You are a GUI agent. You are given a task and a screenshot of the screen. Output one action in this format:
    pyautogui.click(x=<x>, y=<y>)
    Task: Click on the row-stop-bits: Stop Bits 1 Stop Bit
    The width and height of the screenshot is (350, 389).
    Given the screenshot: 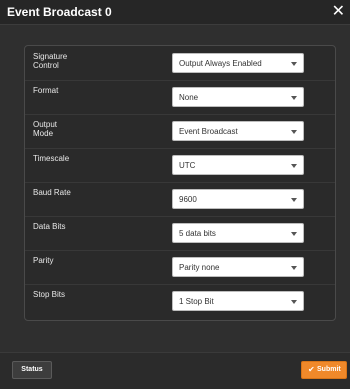 What is the action you would take?
    pyautogui.click(x=180, y=301)
    